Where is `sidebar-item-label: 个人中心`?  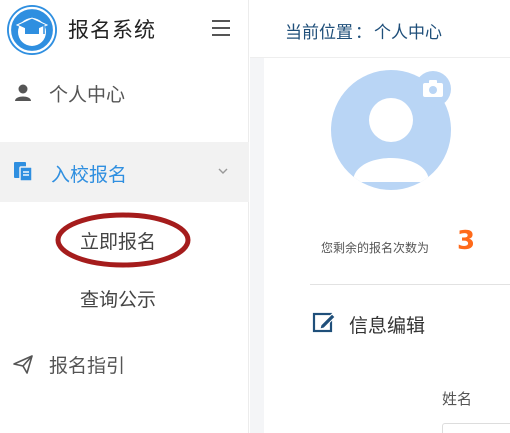
sidebar-item-label: 个人中心 is located at coordinates (87, 95).